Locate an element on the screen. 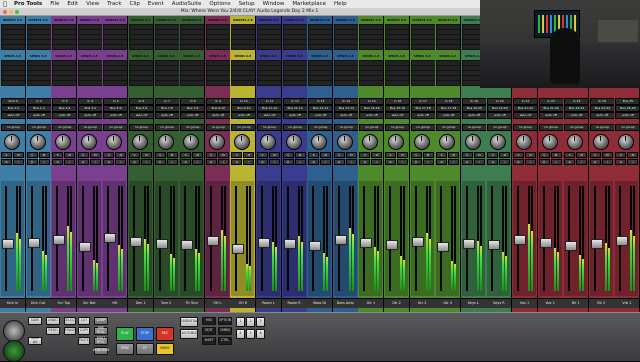  transport-key-post-roll: POST ROLL is located at coordinates (101, 341).